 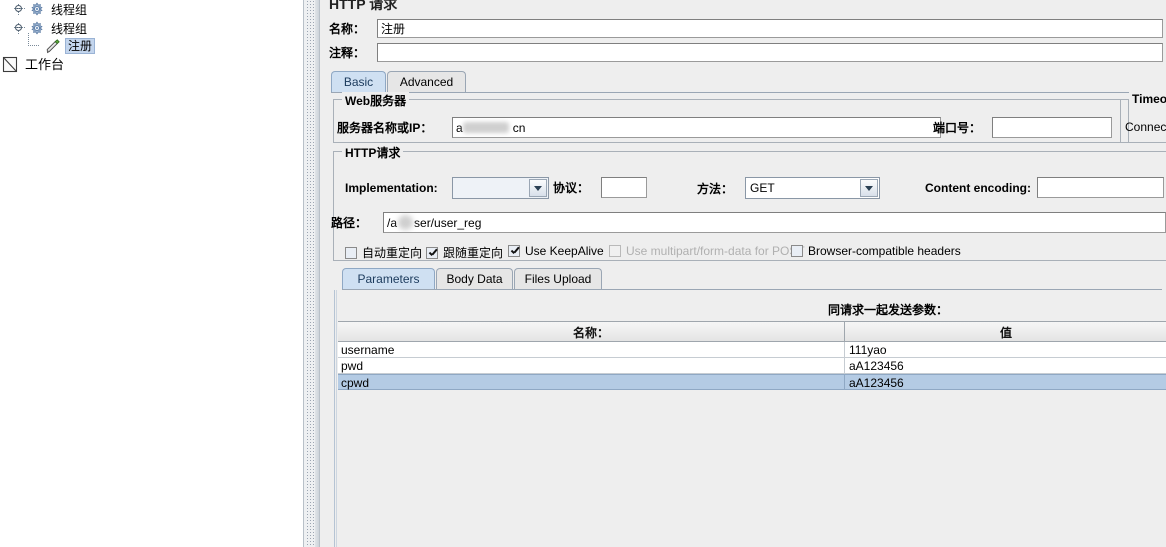 I want to click on connect-timeout-label: Connec, so click(x=1145, y=127).